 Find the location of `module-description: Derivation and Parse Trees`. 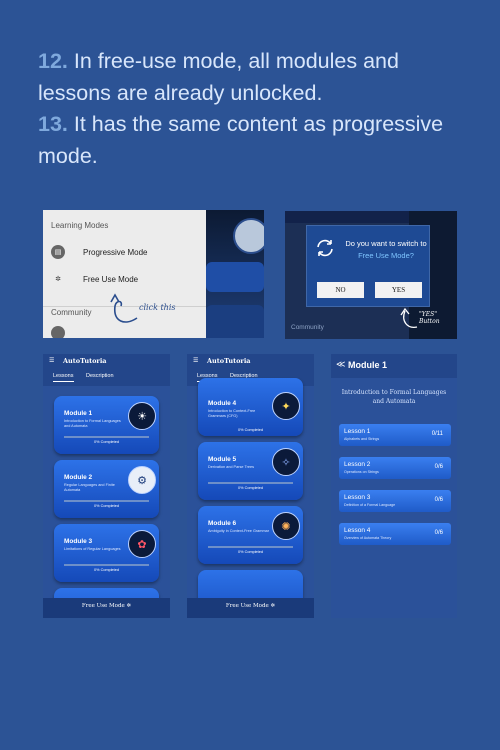

module-description: Derivation and Parse Trees is located at coordinates (231, 467).